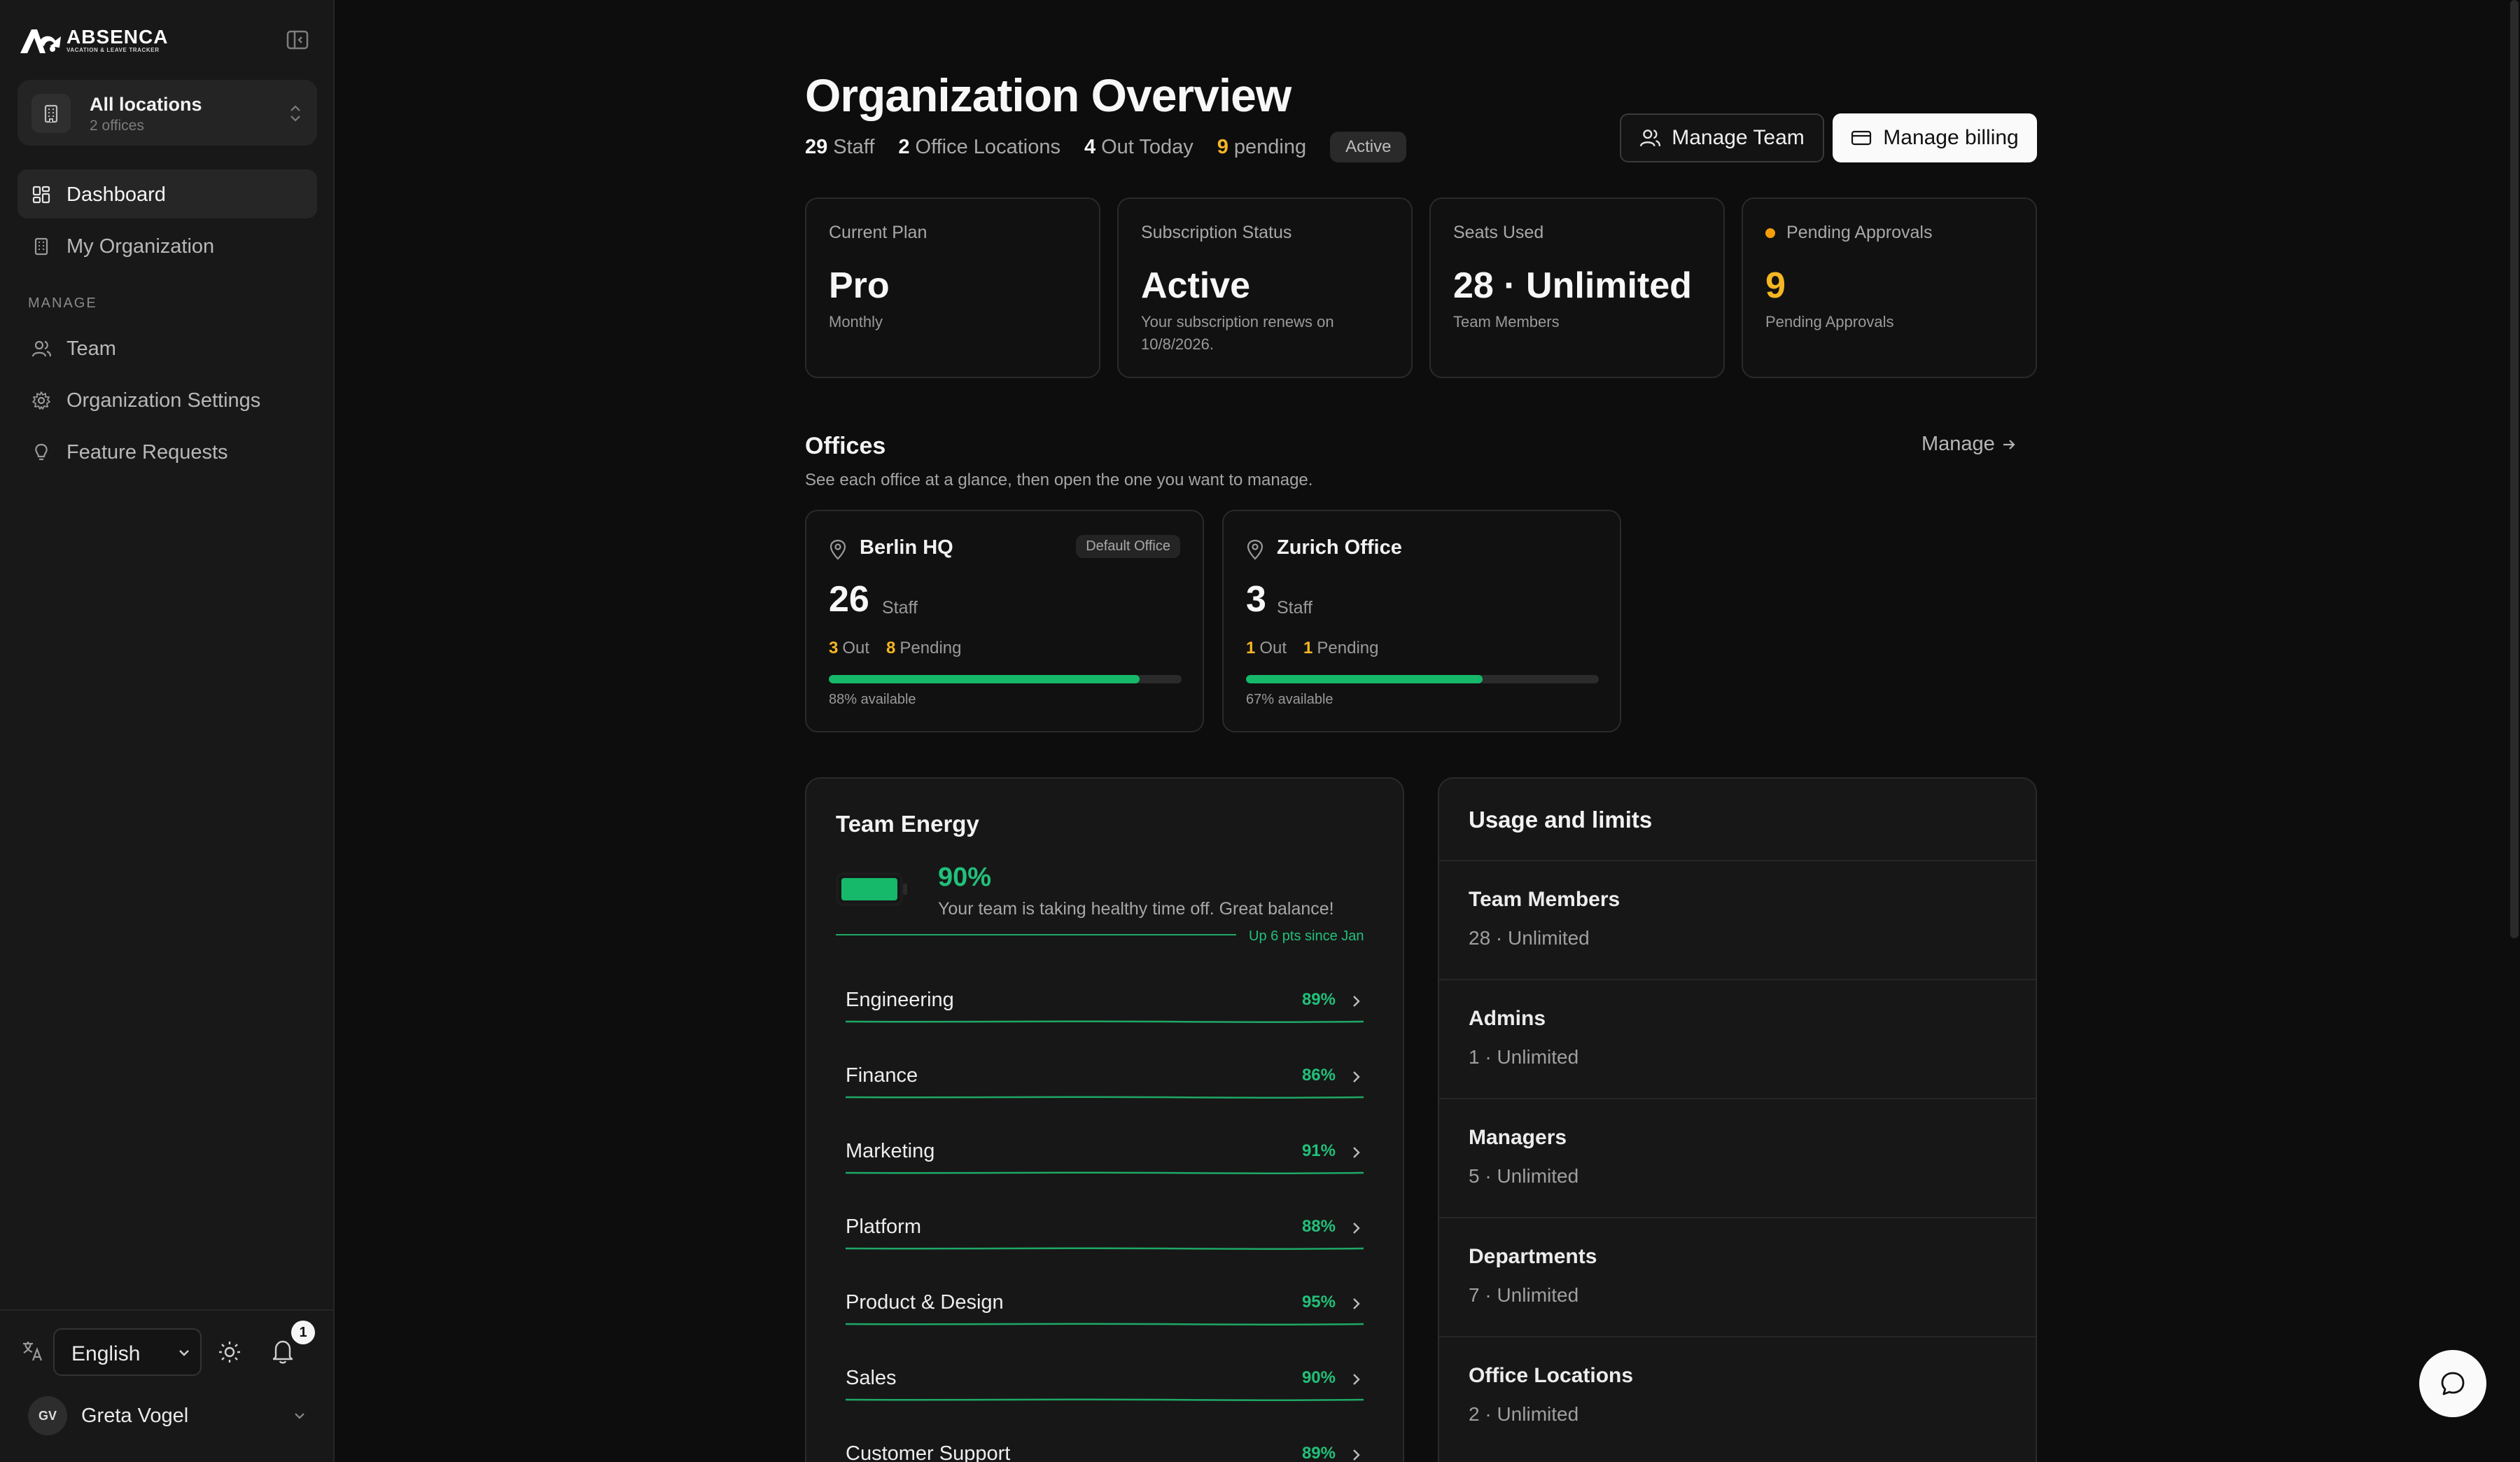  I want to click on usage-limits-title: Usage and limits, so click(1561, 820).